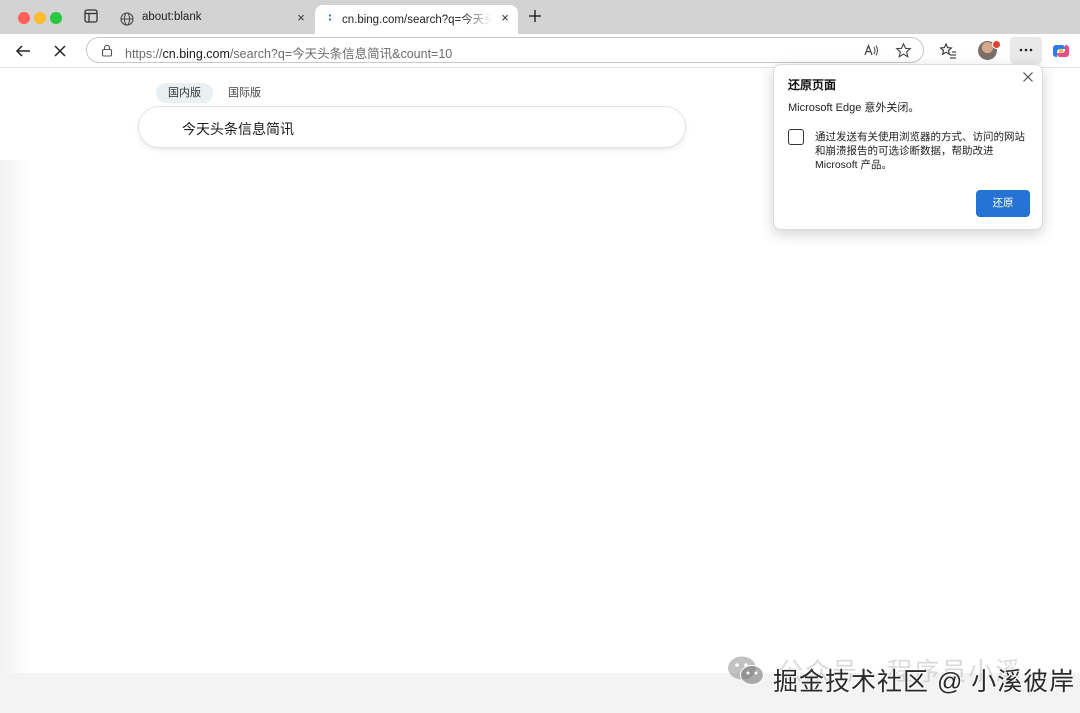  Describe the element at coordinates (107, 50) in the screenshot. I see `lock-icon` at that location.